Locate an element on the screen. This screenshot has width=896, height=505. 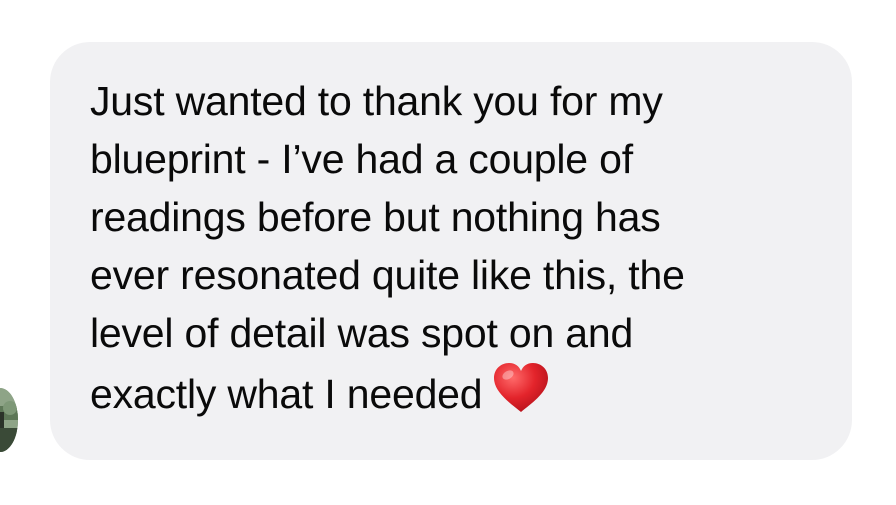
profile-photo-icon is located at coordinates (9, 420).